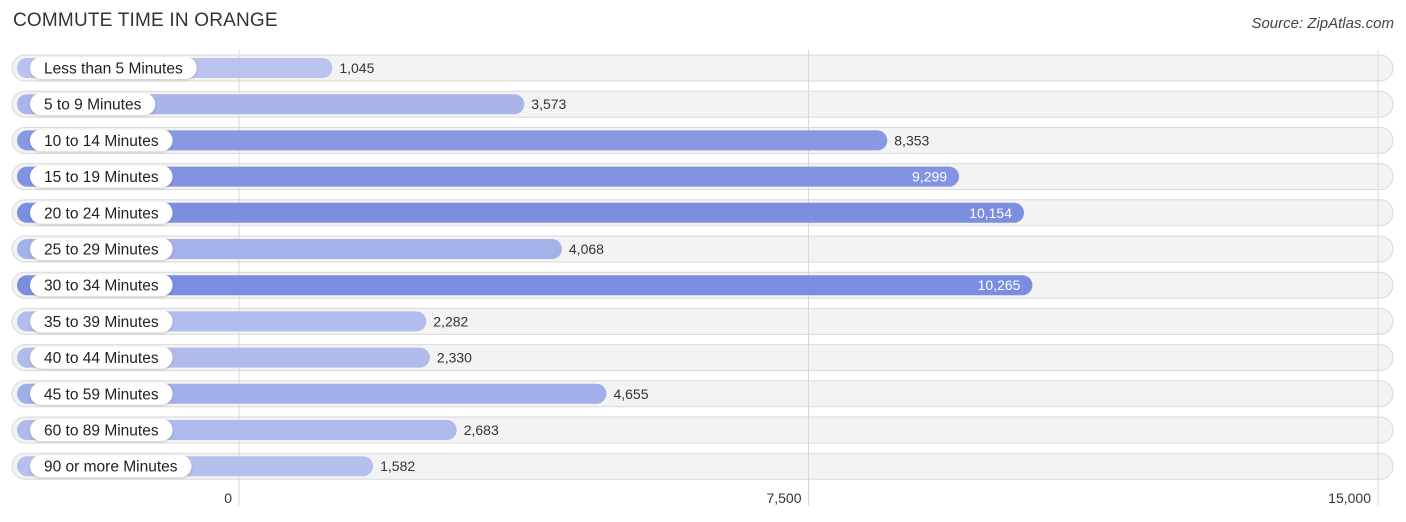 The width and height of the screenshot is (1406, 522). Describe the element at coordinates (258, 430) in the screenshot. I see `bar-row: 60 to 89 Minutes 2,683` at that location.